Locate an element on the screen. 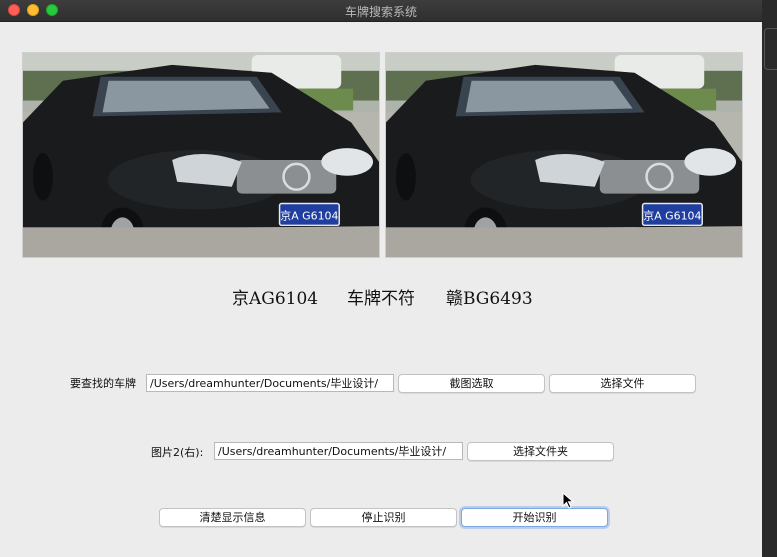 The width and height of the screenshot is (777, 557). search-plate-path-field: /Users/dreamhunter/Documents/毕业设计/ is located at coordinates (270, 383).